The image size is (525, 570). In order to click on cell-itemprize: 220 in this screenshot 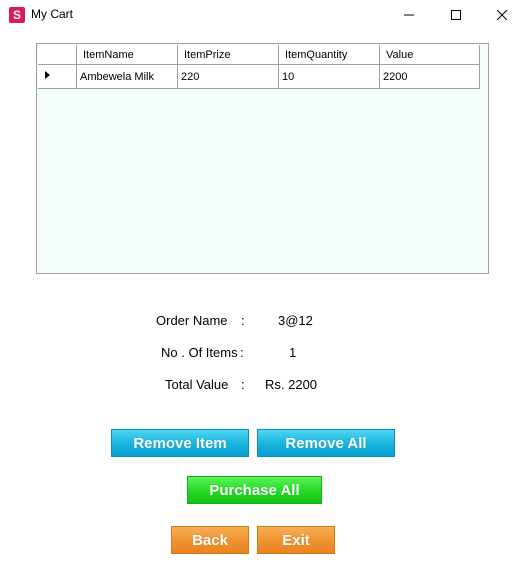, I will do `click(228, 76)`.